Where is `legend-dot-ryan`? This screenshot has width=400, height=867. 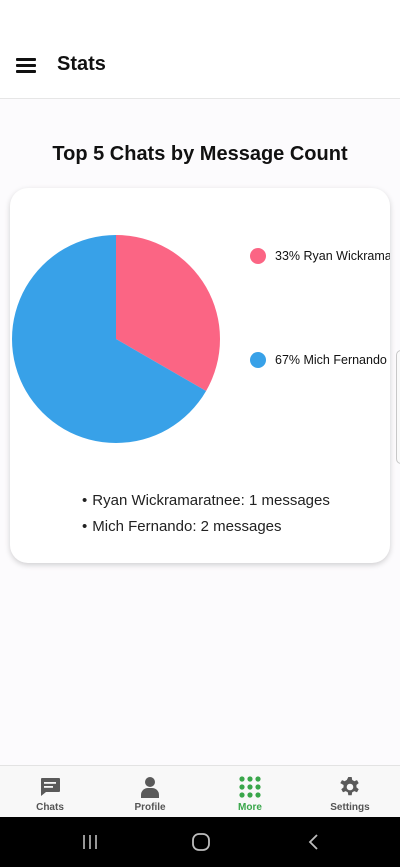 legend-dot-ryan is located at coordinates (258, 256).